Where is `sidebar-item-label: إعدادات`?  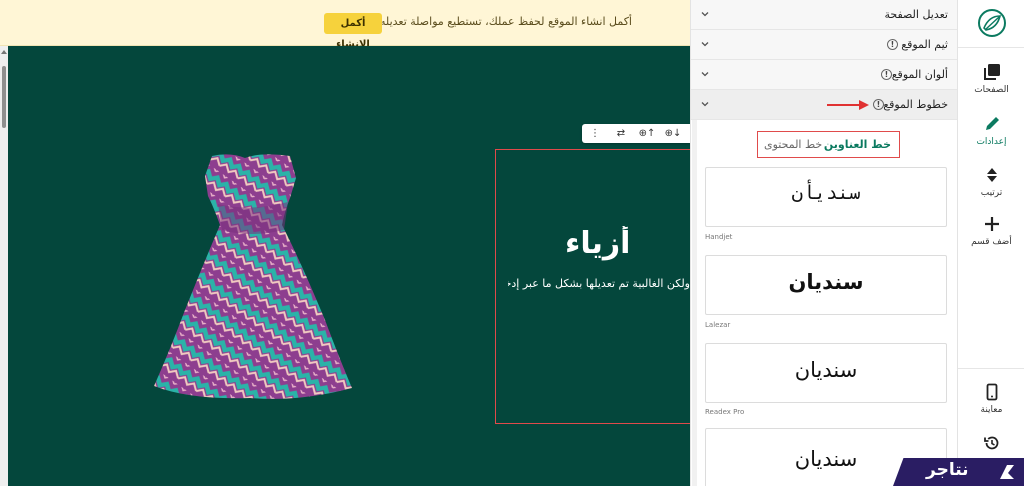
sidebar-item-label: إعدادات is located at coordinates (991, 142).